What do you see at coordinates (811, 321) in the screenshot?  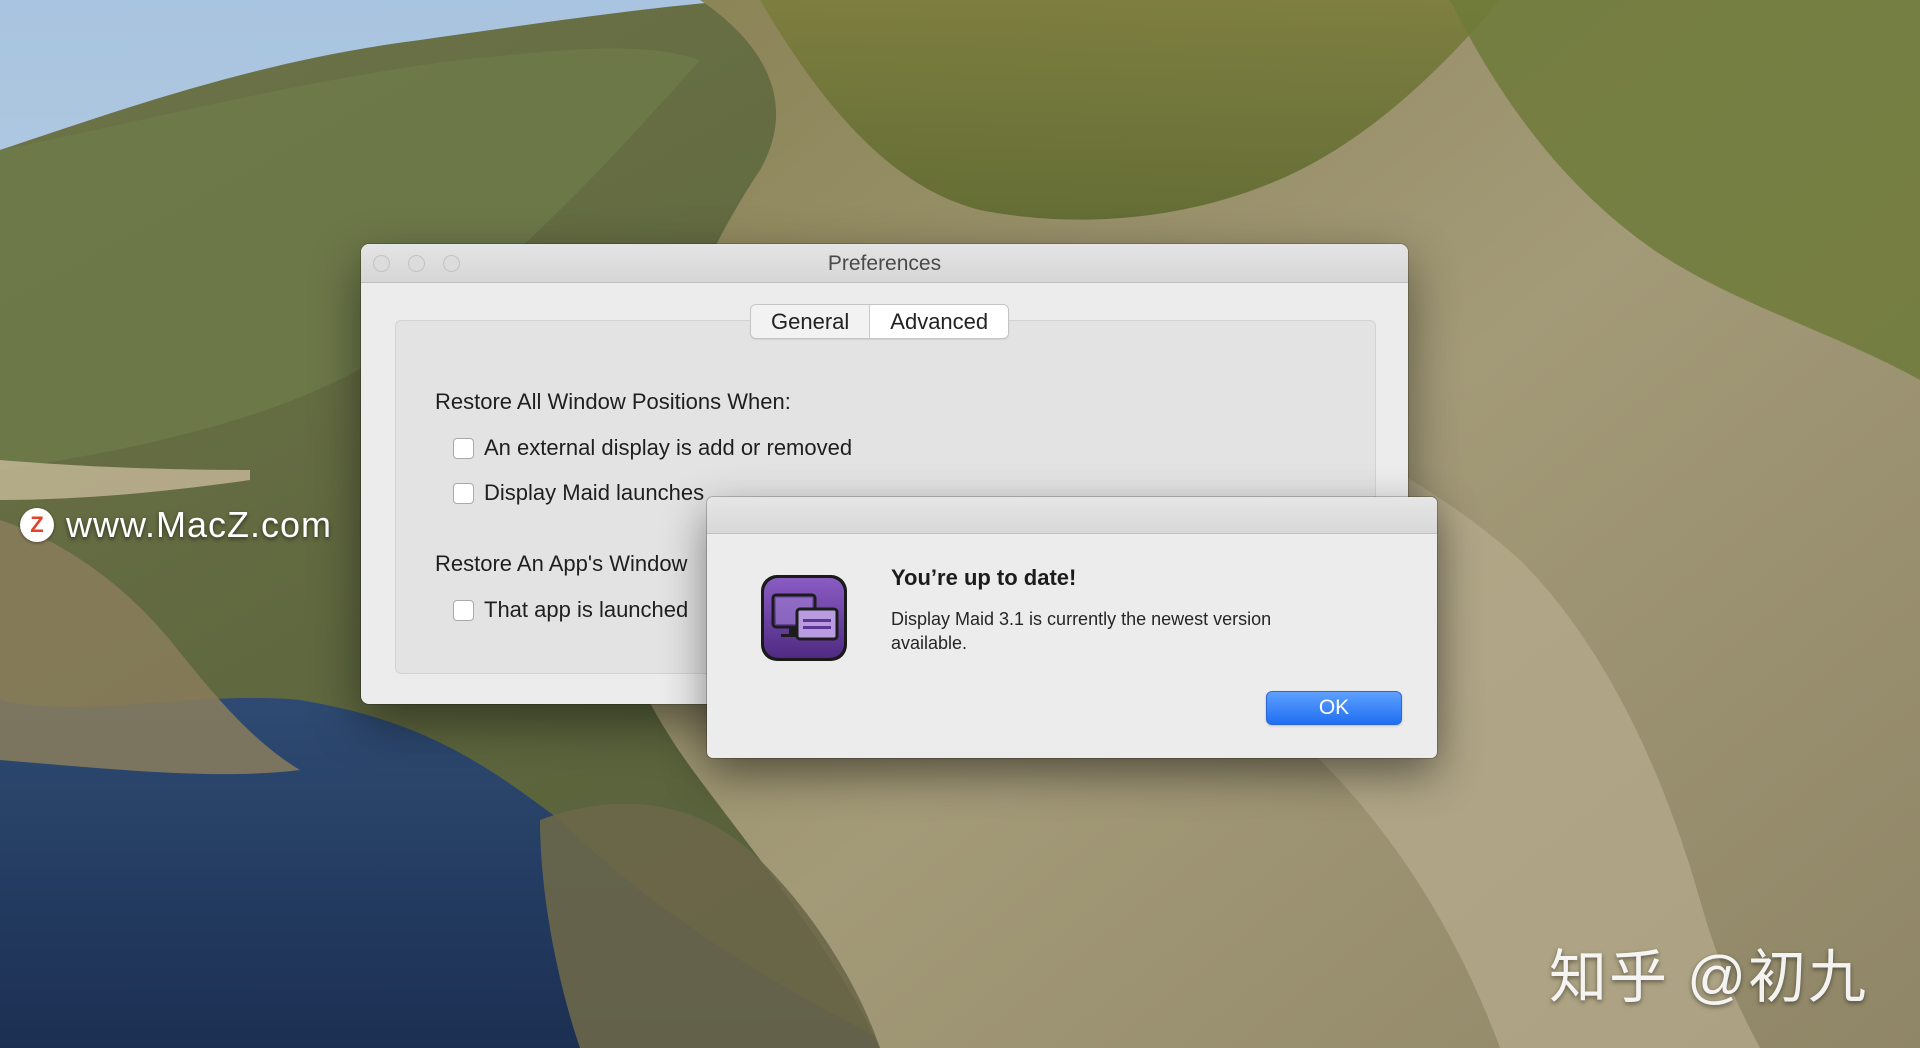 I see `tab-general: General` at bounding box center [811, 321].